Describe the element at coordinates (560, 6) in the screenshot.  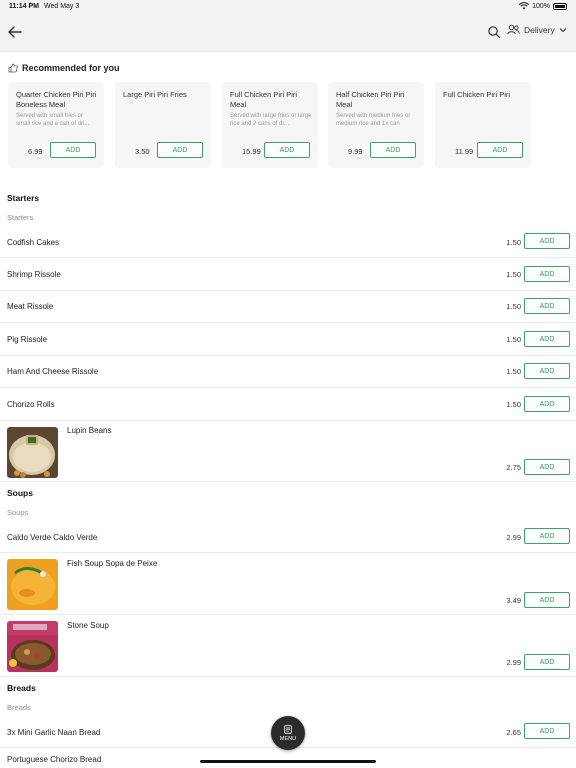
I see `battery-icon` at that location.